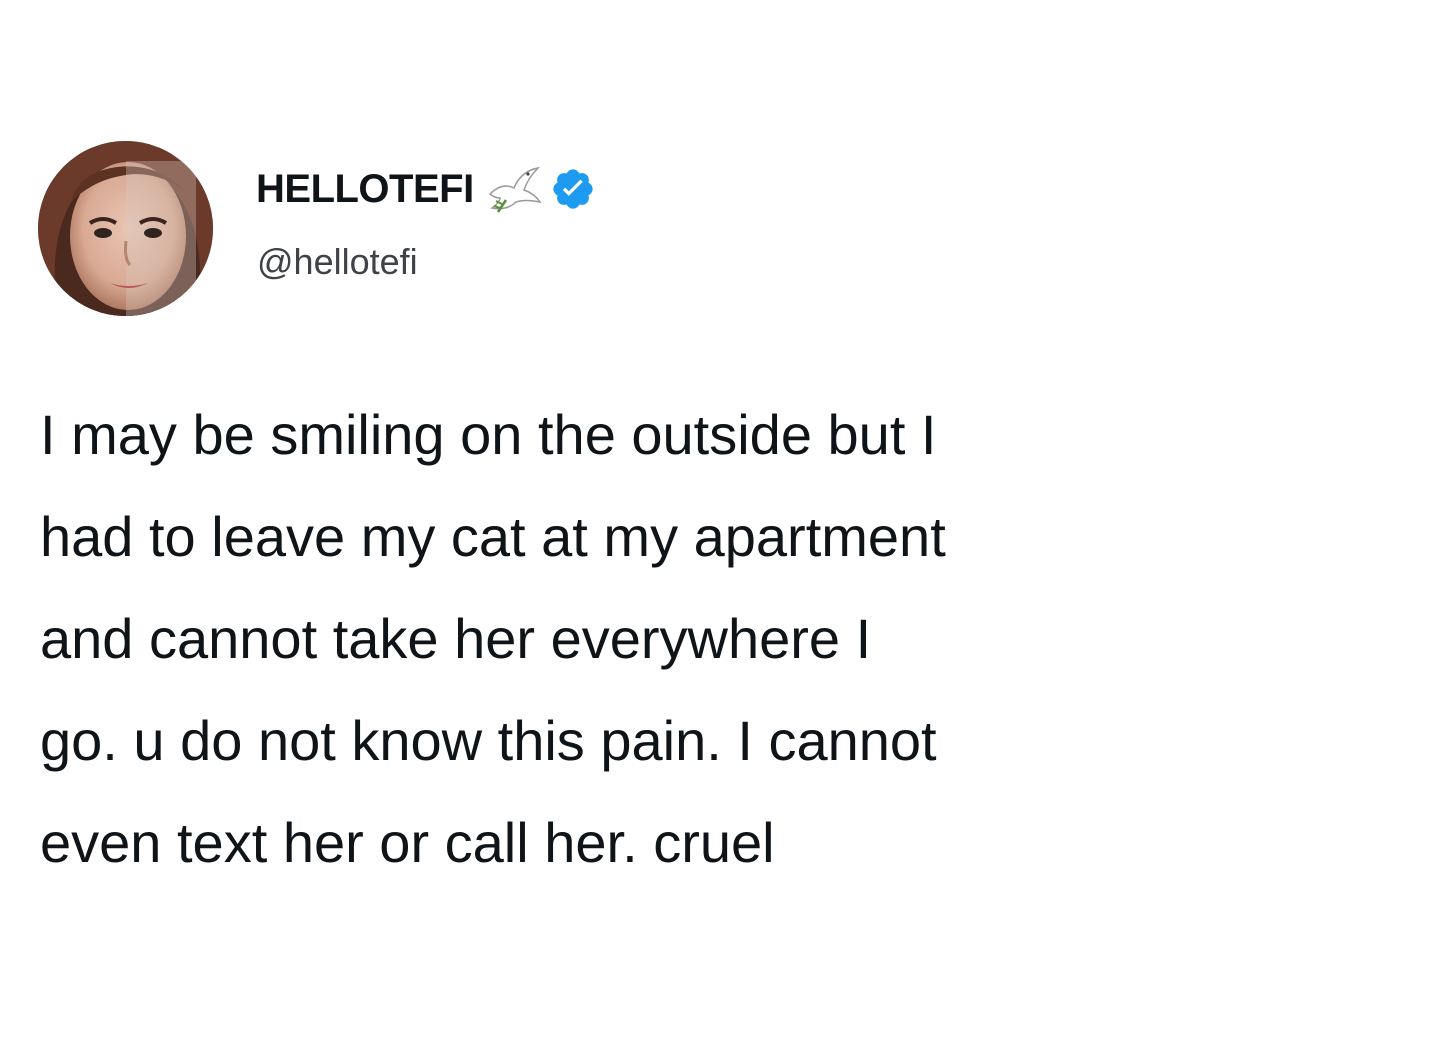  Describe the element at coordinates (365, 189) in the screenshot. I see `display-name: HELLOTEFI` at that location.